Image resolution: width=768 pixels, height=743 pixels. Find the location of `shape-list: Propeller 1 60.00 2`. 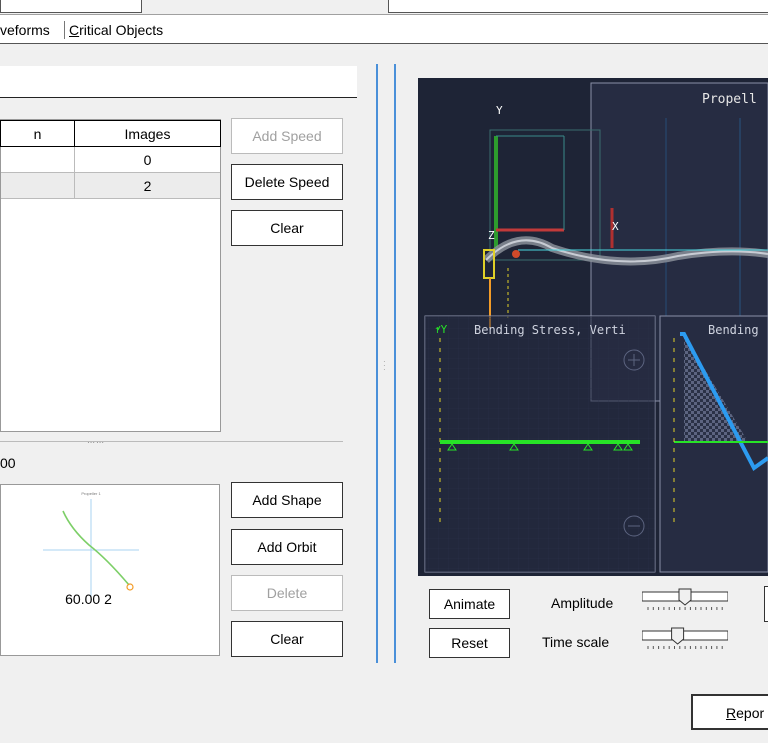

shape-list: Propeller 1 60.00 2 is located at coordinates (110, 570).